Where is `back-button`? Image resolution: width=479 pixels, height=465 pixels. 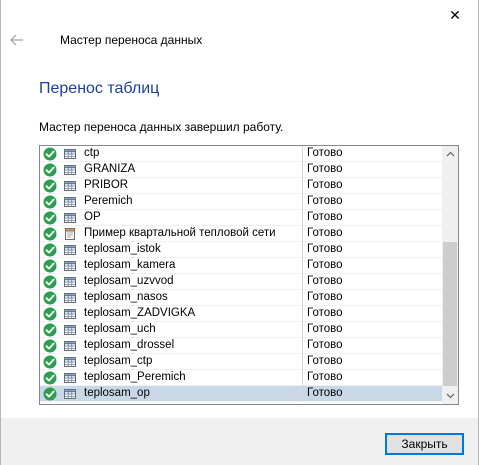
back-button is located at coordinates (17, 40).